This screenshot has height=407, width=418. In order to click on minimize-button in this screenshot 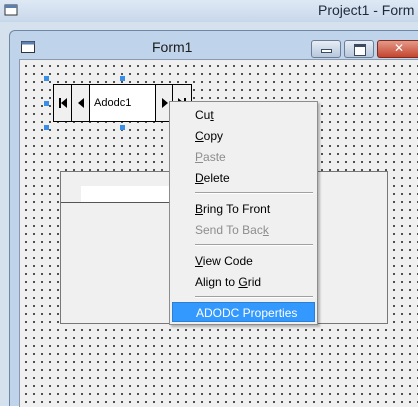, I will do `click(326, 49)`.